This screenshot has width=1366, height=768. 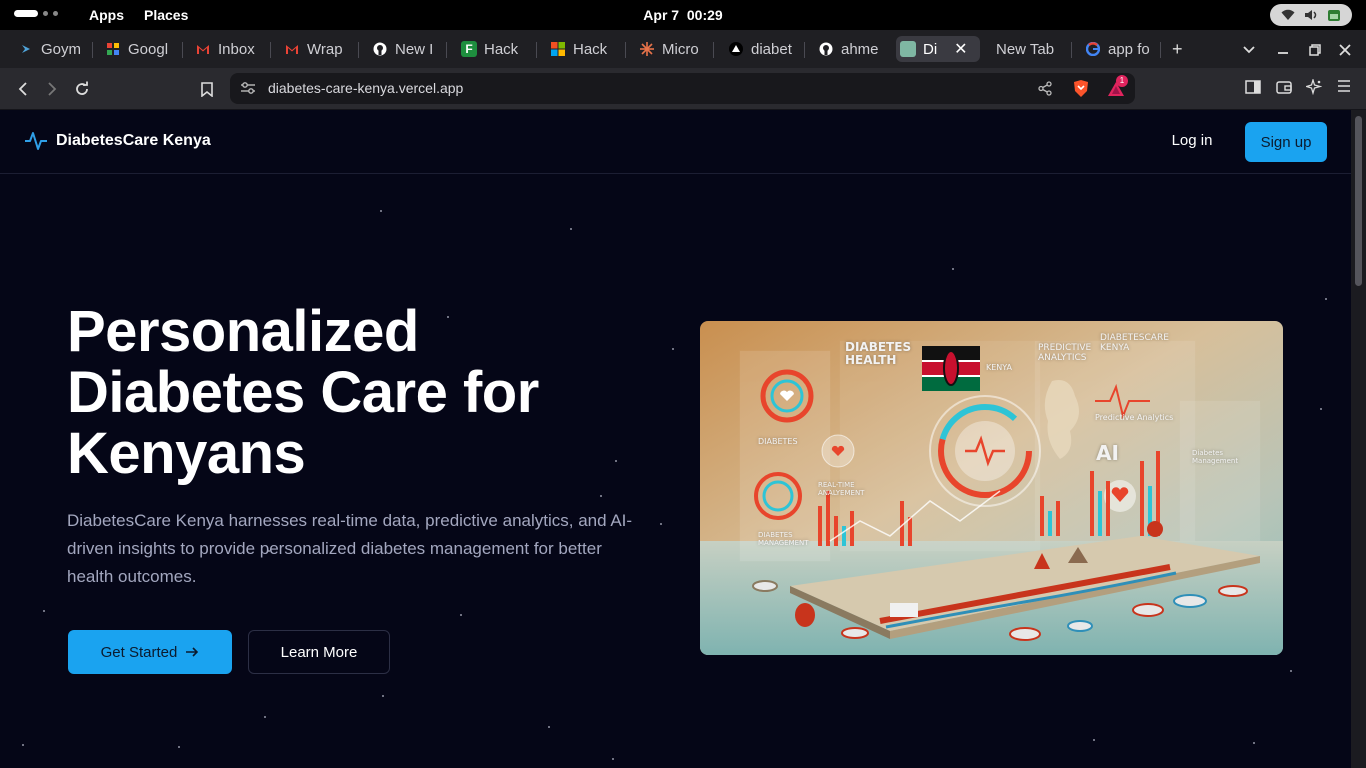 I want to click on system-top-bar: Apps Places Apr 7 00:29, so click(x=683, y=15).